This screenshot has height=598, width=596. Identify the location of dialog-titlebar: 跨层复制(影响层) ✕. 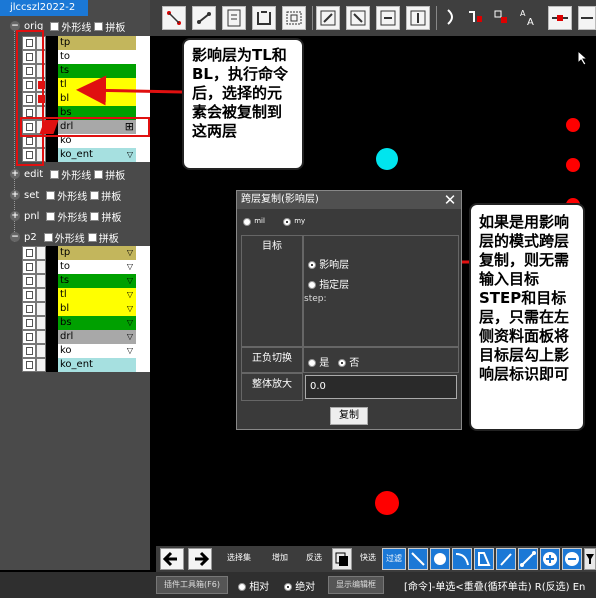
(349, 200).